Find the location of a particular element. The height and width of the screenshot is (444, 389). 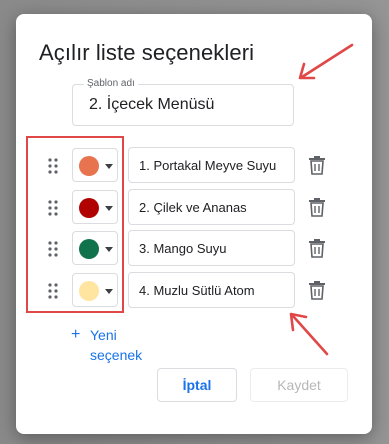

option-text-value: 1. Portakal Meyve Suyu is located at coordinates (208, 165).